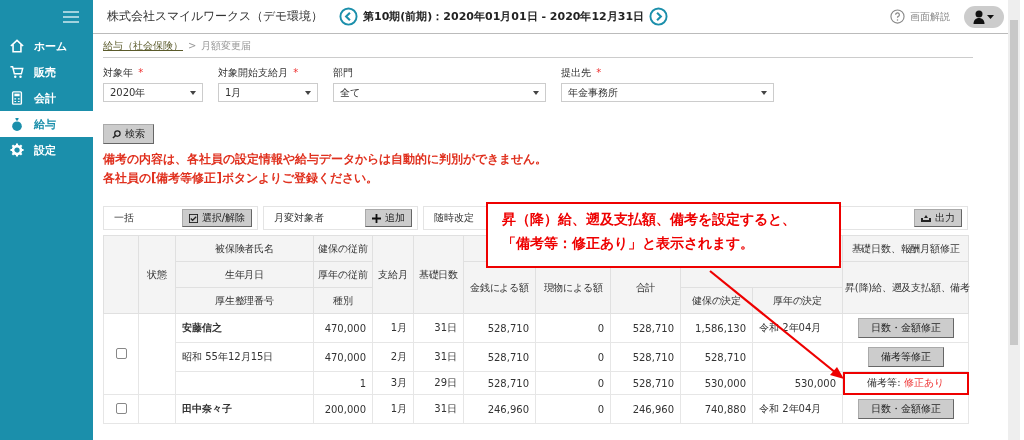 The height and width of the screenshot is (440, 1024). What do you see at coordinates (628, 244) in the screenshot?
I see `callout-text: 「備考等：修正あり」と表示されます。` at bounding box center [628, 244].